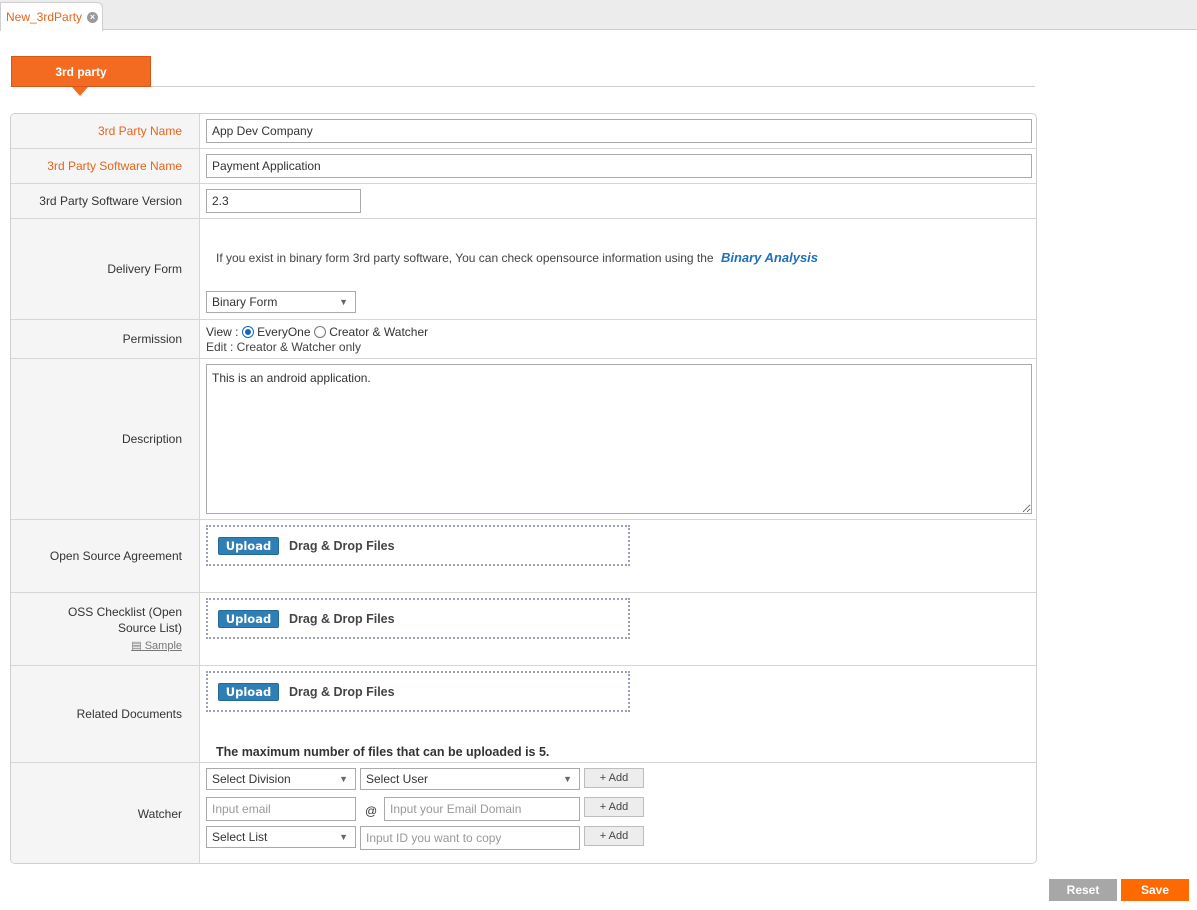 The height and width of the screenshot is (910, 1197). I want to click on select-user: Select User ▼, so click(470, 779).